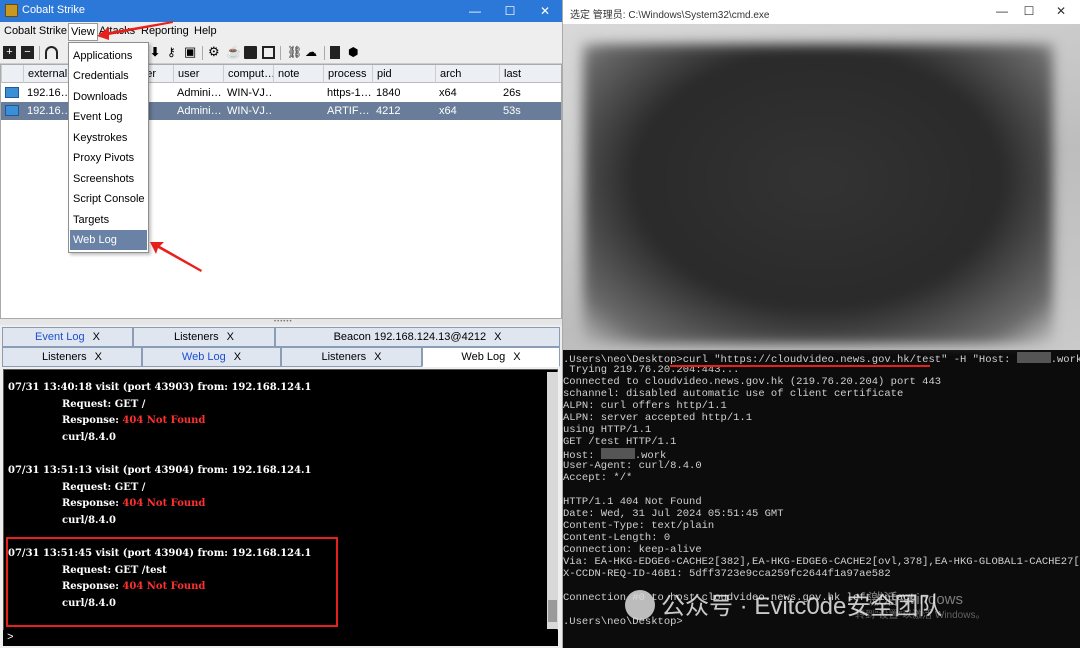  What do you see at coordinates (190, 52) in the screenshot?
I see `image-icon: ▣` at bounding box center [190, 52].